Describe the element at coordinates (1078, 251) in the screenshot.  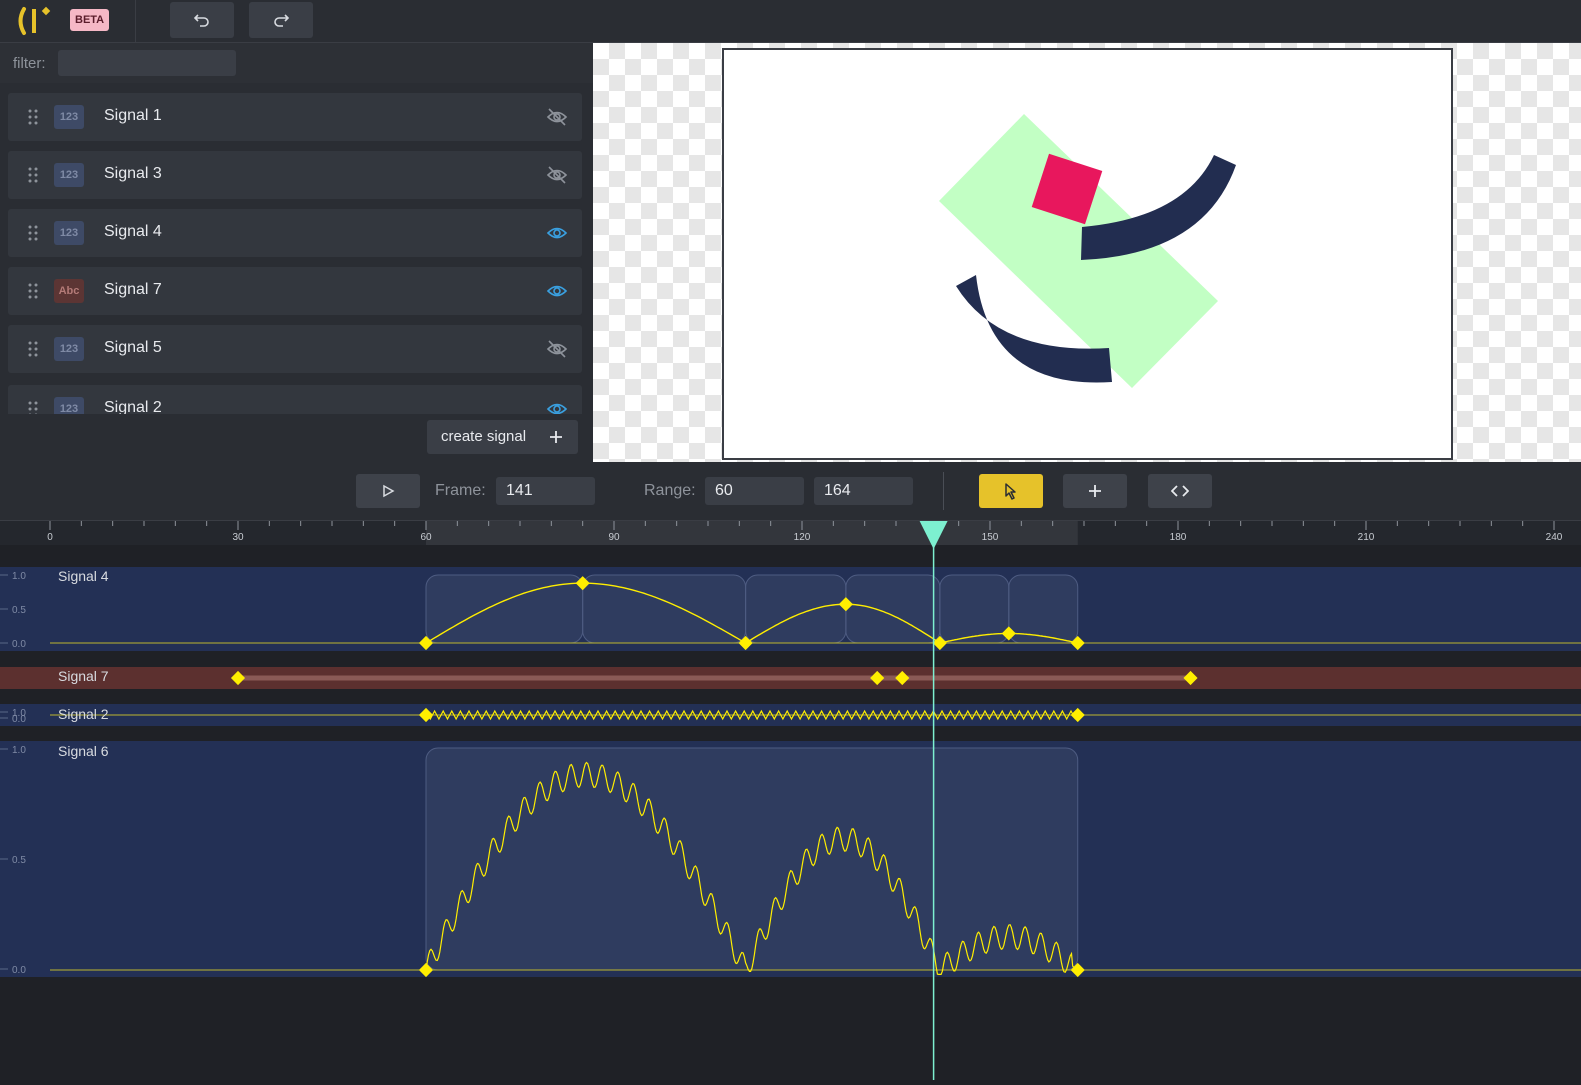
I see `green-rectangle` at that location.